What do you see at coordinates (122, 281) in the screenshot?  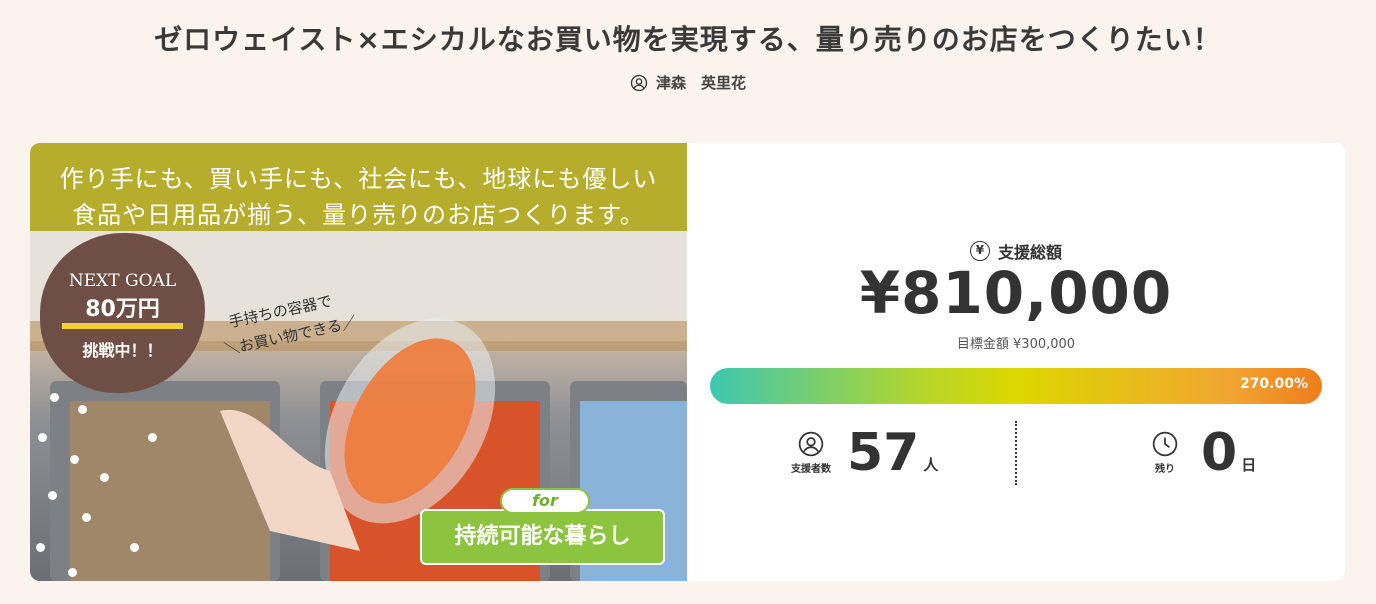 I see `next-goal-label: NEXT GOAL` at bounding box center [122, 281].